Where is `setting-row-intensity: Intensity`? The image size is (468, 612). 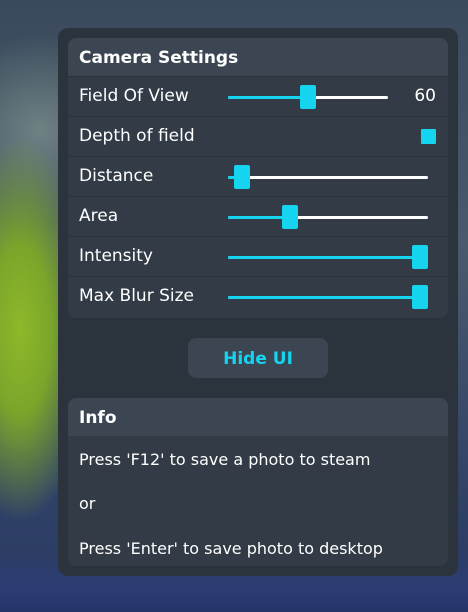 setting-row-intensity: Intensity is located at coordinates (258, 256).